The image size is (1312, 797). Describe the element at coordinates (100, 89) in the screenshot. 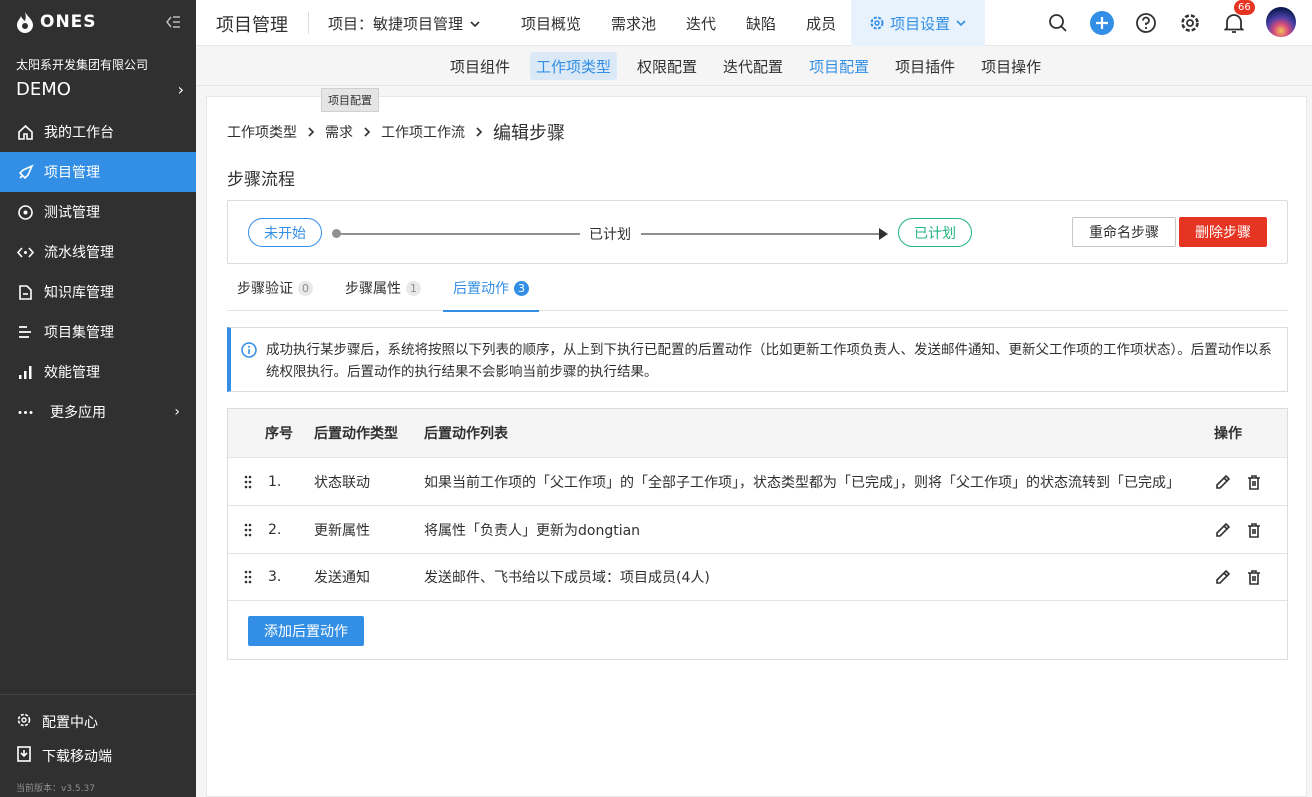

I see `org-switcher: DEMO ›` at that location.